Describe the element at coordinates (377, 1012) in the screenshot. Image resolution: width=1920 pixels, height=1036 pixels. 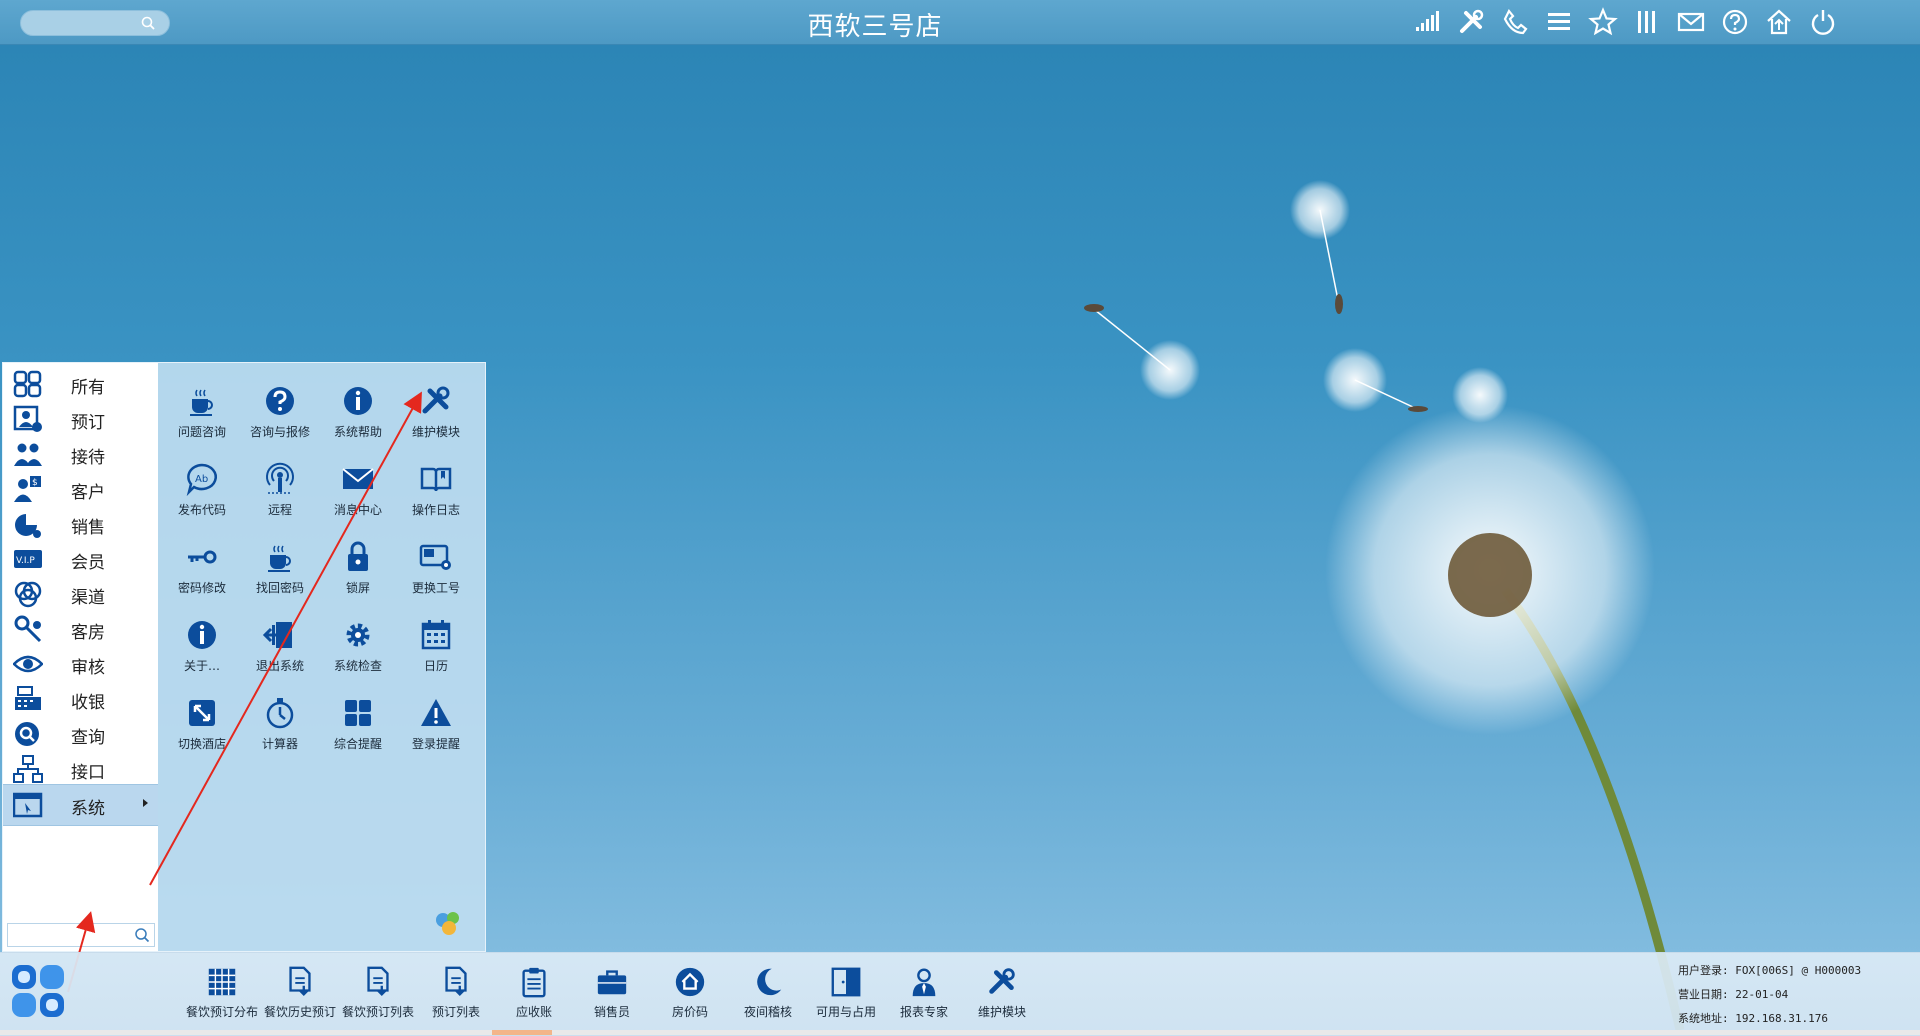
I see `taskbar-label: 餐饮预订列表` at that location.